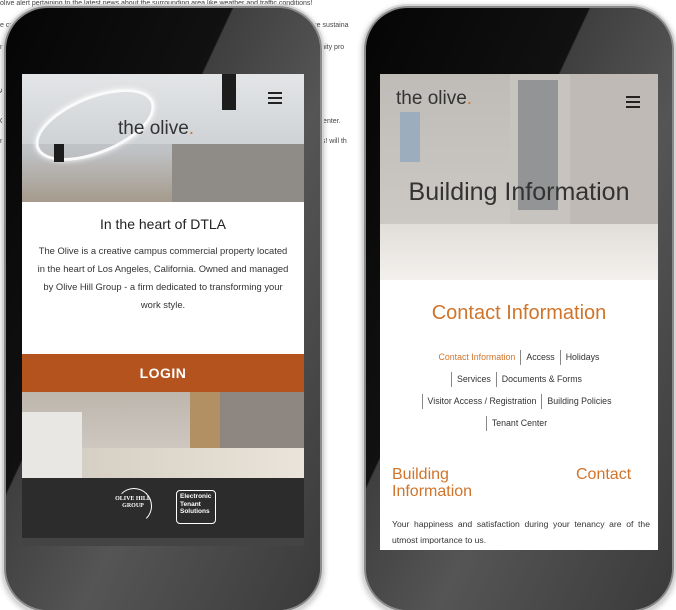 Image resolution: width=676 pixels, height=610 pixels. Describe the element at coordinates (196, 504) in the screenshot. I see `ets-logo-text: Electronic Tenant Solutions` at that location.